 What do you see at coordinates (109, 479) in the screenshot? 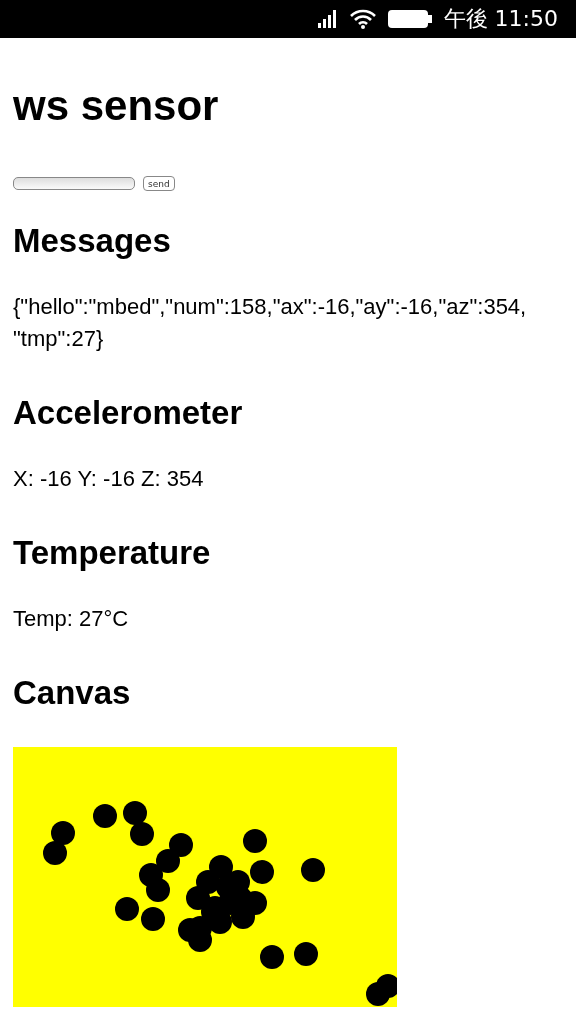
I see `section-text: X: -16 Y: -16 Z: 354` at bounding box center [109, 479].